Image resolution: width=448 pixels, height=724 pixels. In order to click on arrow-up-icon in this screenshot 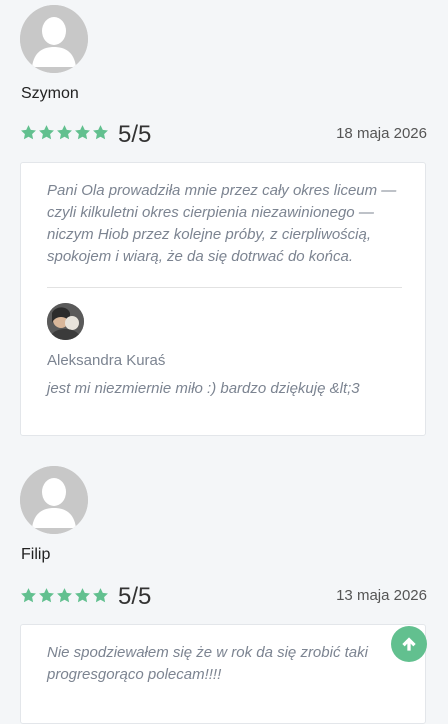, I will do `click(409, 644)`.